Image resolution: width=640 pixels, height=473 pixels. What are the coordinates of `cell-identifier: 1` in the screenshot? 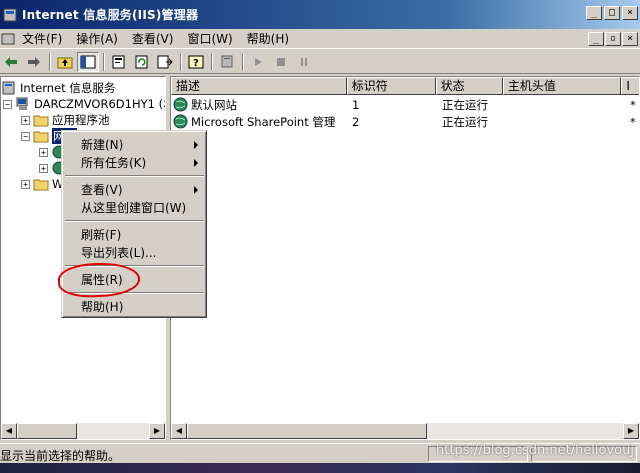 It's located at (356, 104).